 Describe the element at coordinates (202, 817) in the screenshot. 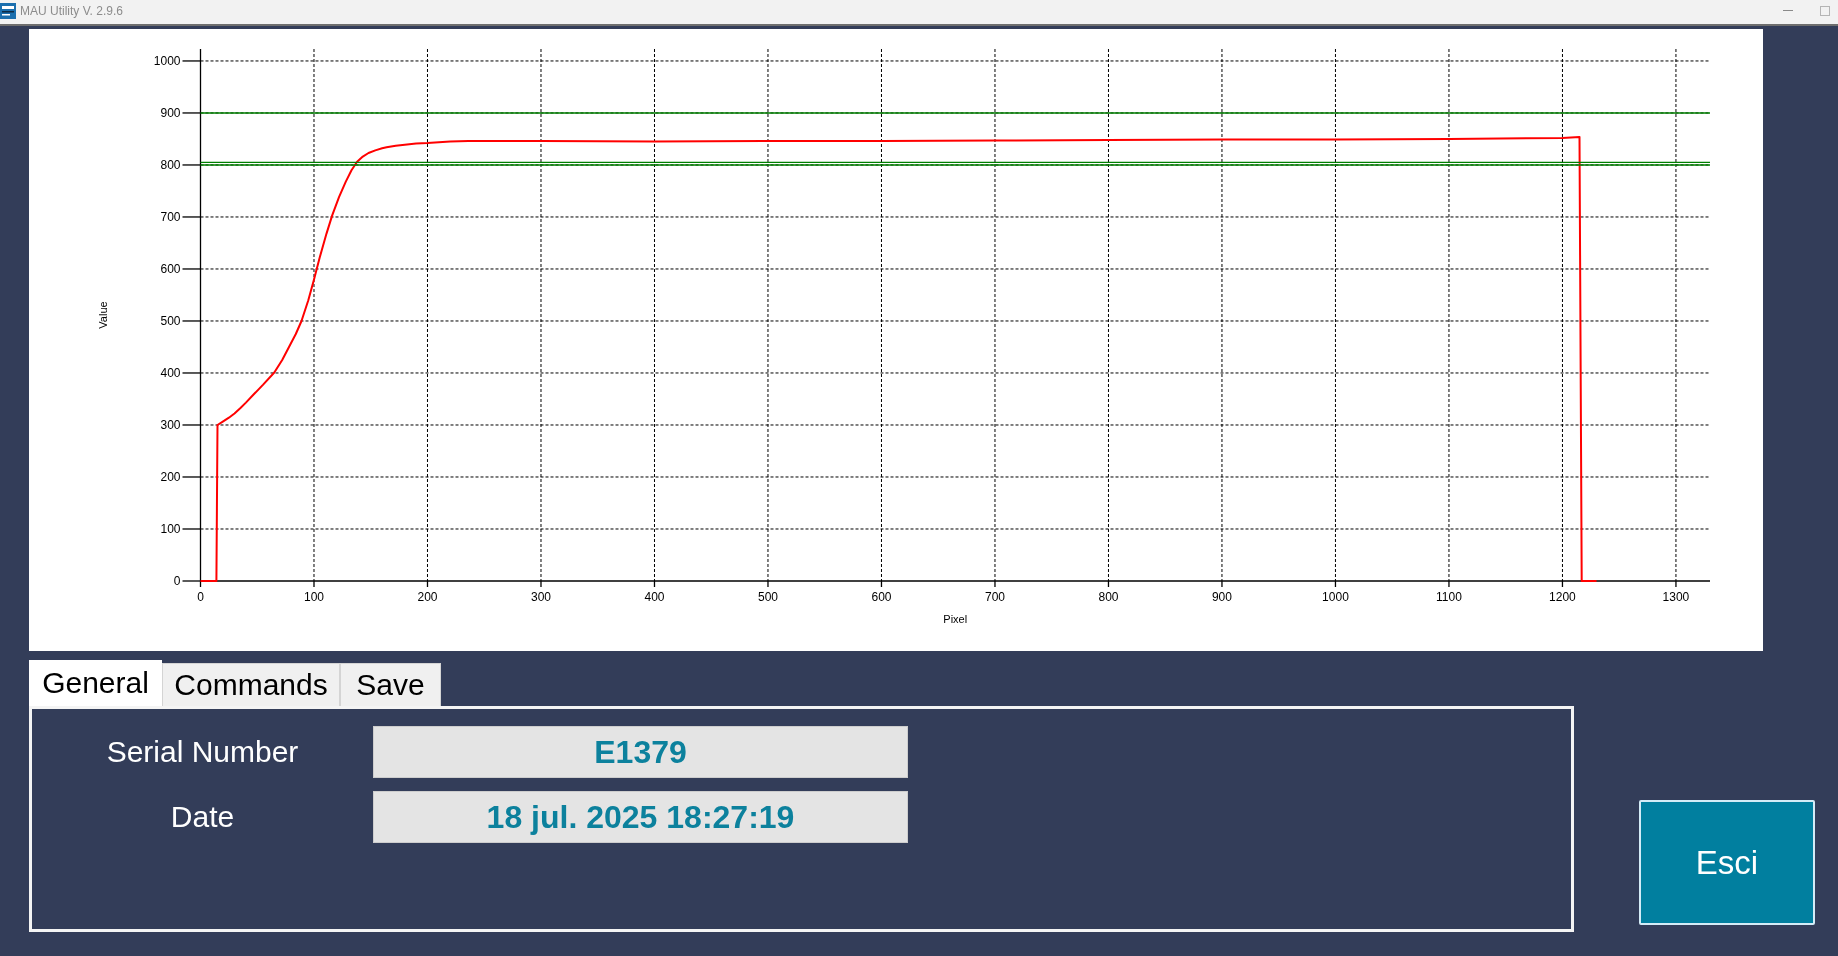

I see `field-label: Date` at that location.